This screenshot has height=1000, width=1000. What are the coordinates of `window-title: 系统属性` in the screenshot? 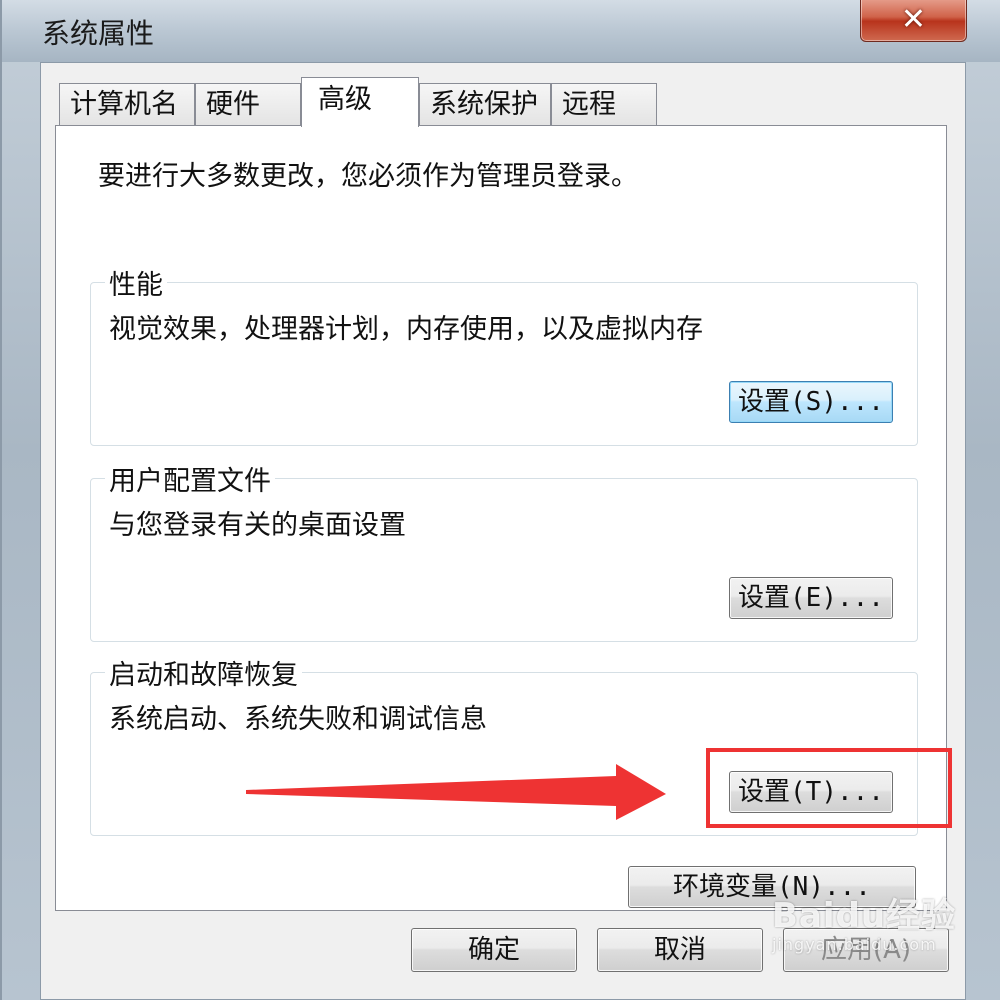 It's located at (98, 33).